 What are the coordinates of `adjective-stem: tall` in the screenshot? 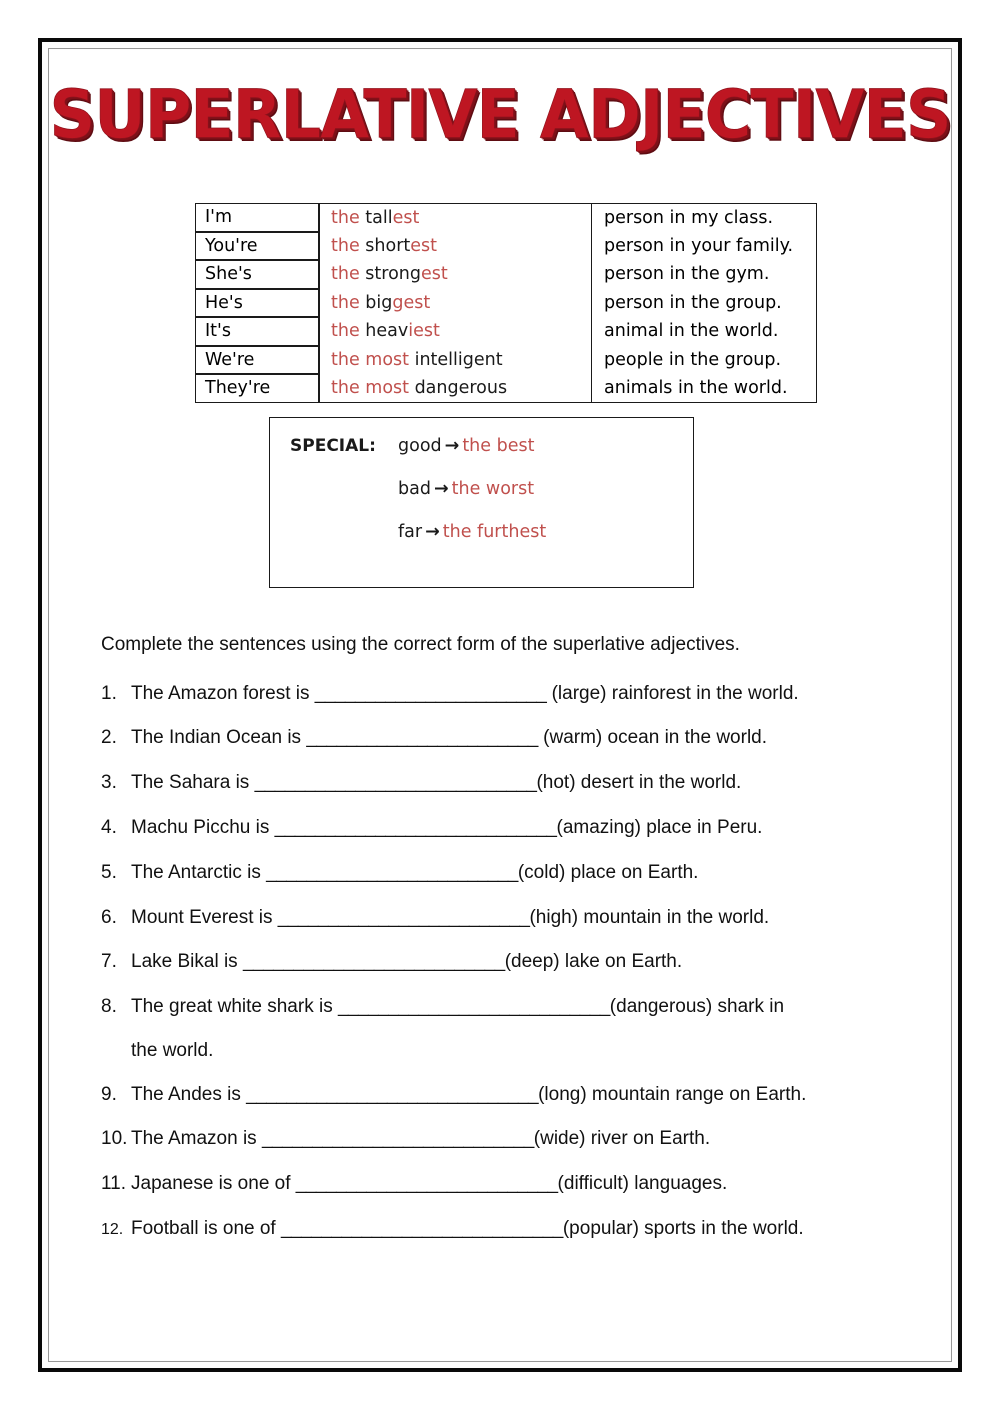 It's located at (379, 217).